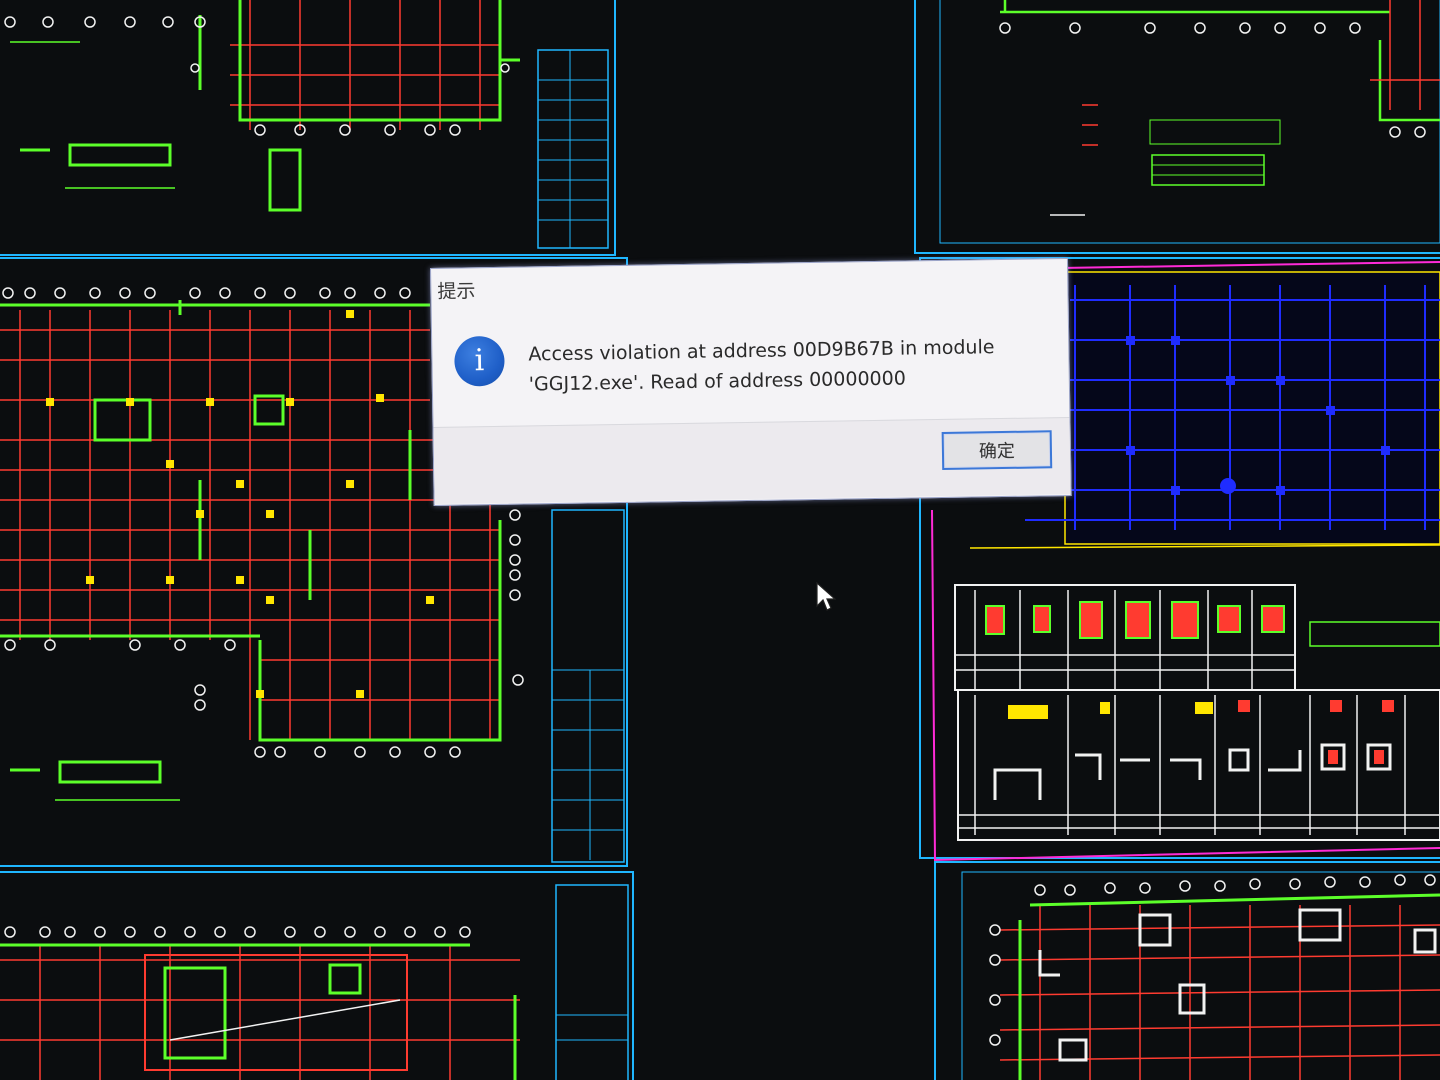 This screenshot has height=1080, width=1440. What do you see at coordinates (479, 361) in the screenshot?
I see `info-icon: i` at bounding box center [479, 361].